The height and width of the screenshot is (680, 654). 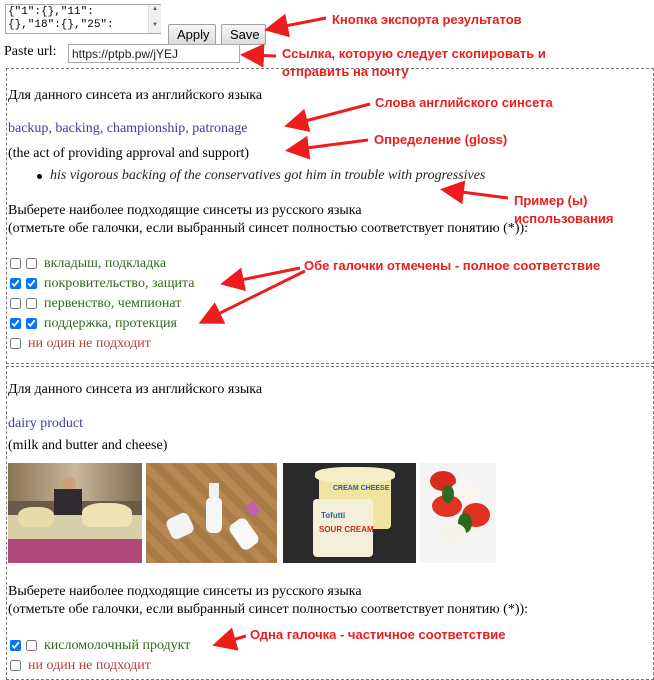 What do you see at coordinates (46, 423) in the screenshot?
I see `synset2-english-words: dairy product` at bounding box center [46, 423].